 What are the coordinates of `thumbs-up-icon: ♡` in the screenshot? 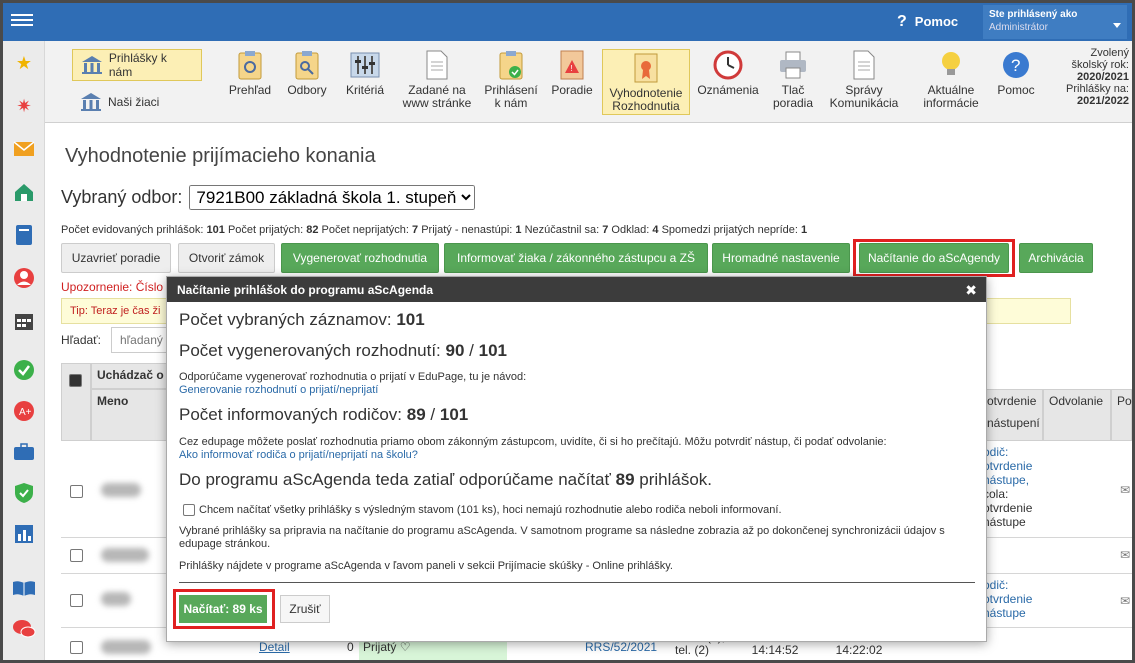 It's located at (405, 647).